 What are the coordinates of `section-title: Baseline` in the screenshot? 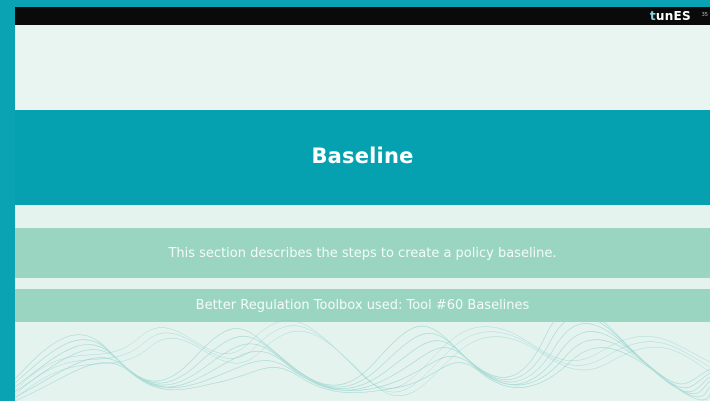 It's located at (362, 155).